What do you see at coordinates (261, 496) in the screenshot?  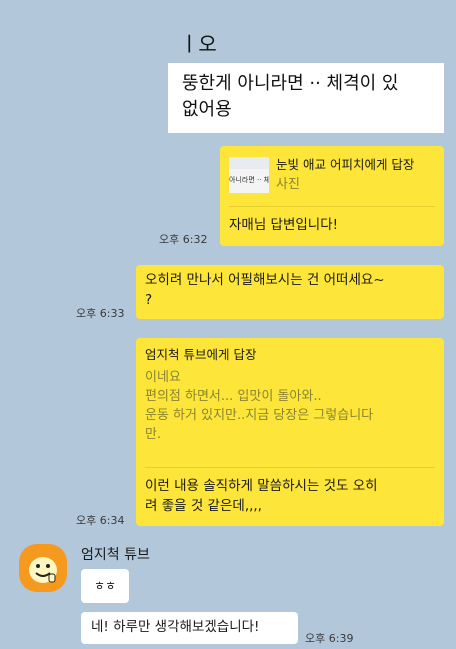 I see `message-text: 이런 내용 솔직하게 말씀하시는 것도 오히 려 좋을 것 같은데,,,,` at bounding box center [261, 496].